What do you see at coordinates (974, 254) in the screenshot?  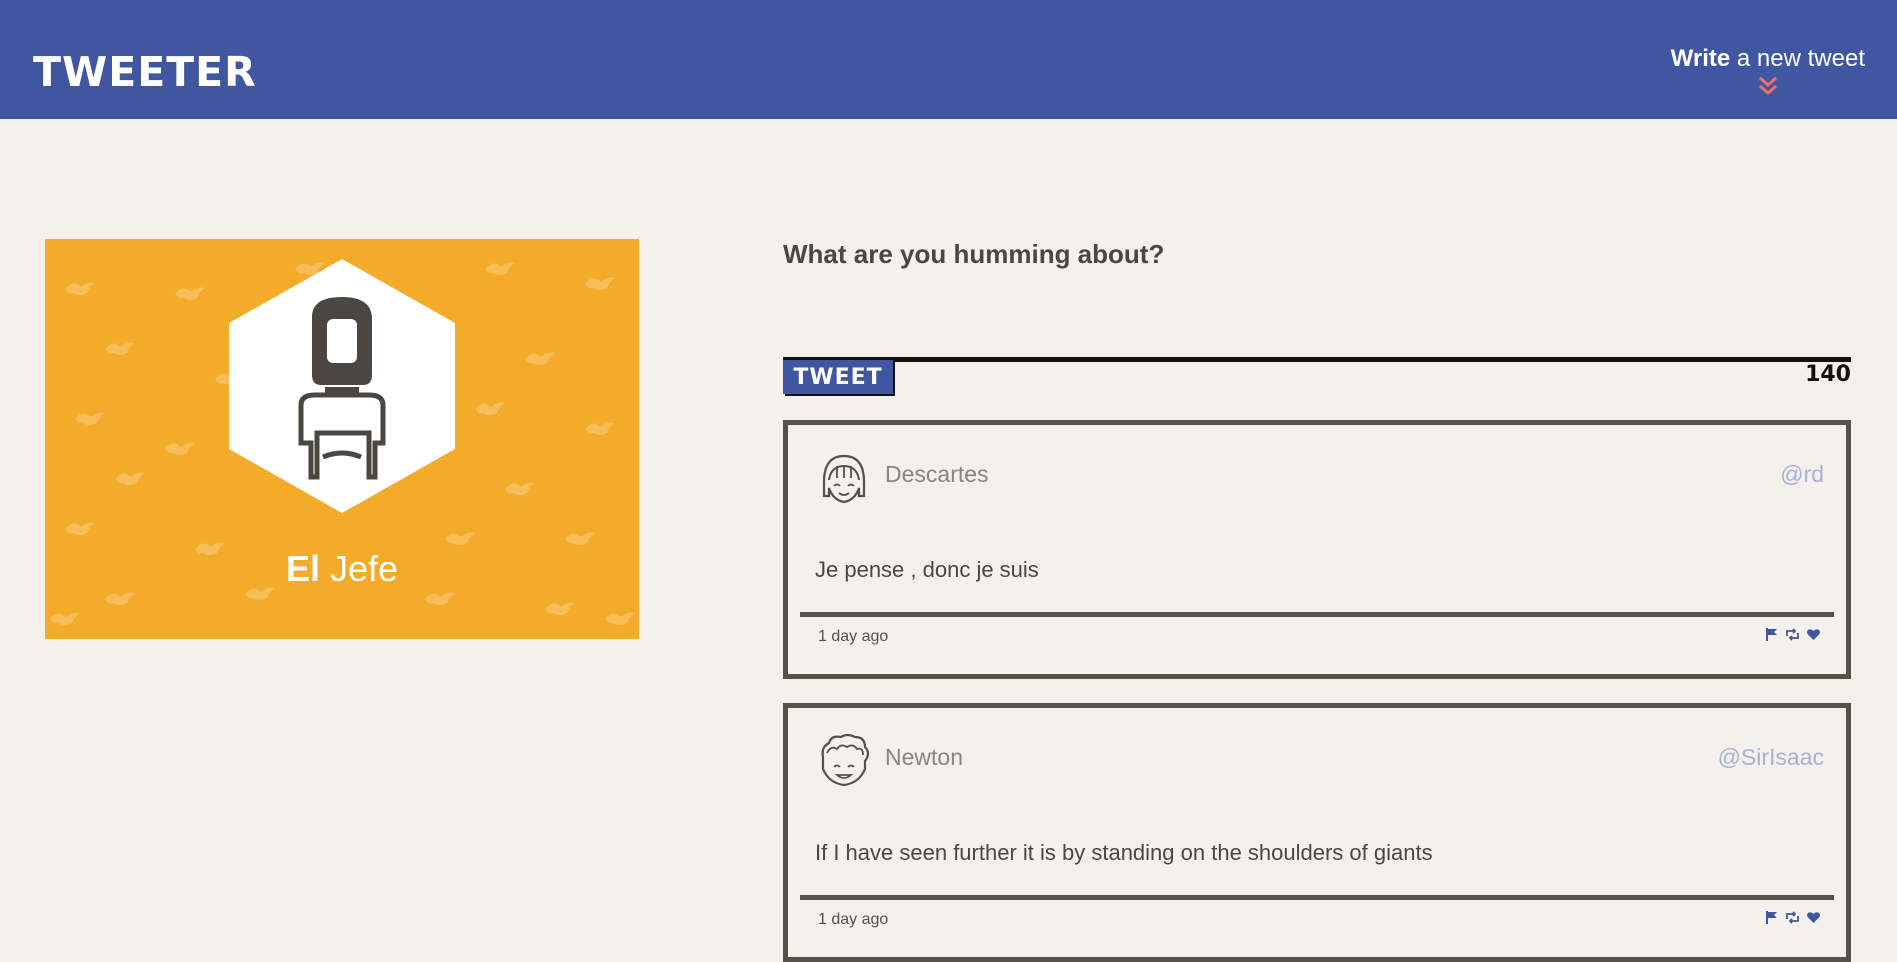 I see `tweet-text-label: What are you humming about?` at bounding box center [974, 254].